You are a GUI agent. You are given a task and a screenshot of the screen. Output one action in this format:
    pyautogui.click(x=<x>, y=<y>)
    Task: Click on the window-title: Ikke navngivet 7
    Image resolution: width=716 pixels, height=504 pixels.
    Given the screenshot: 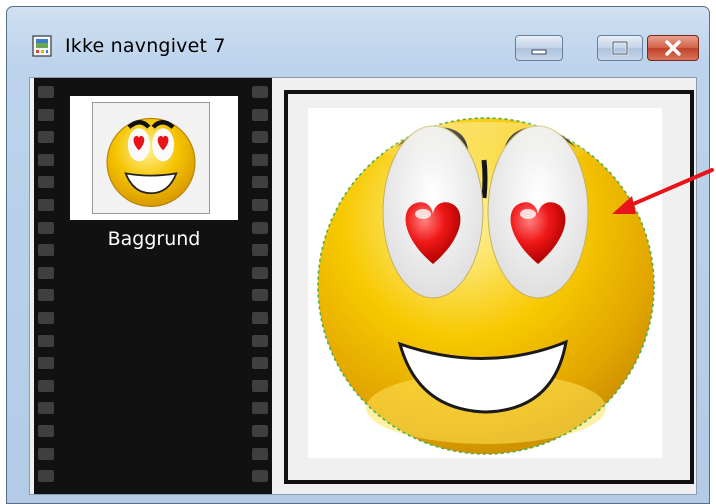 What is the action you would take?
    pyautogui.click(x=145, y=46)
    